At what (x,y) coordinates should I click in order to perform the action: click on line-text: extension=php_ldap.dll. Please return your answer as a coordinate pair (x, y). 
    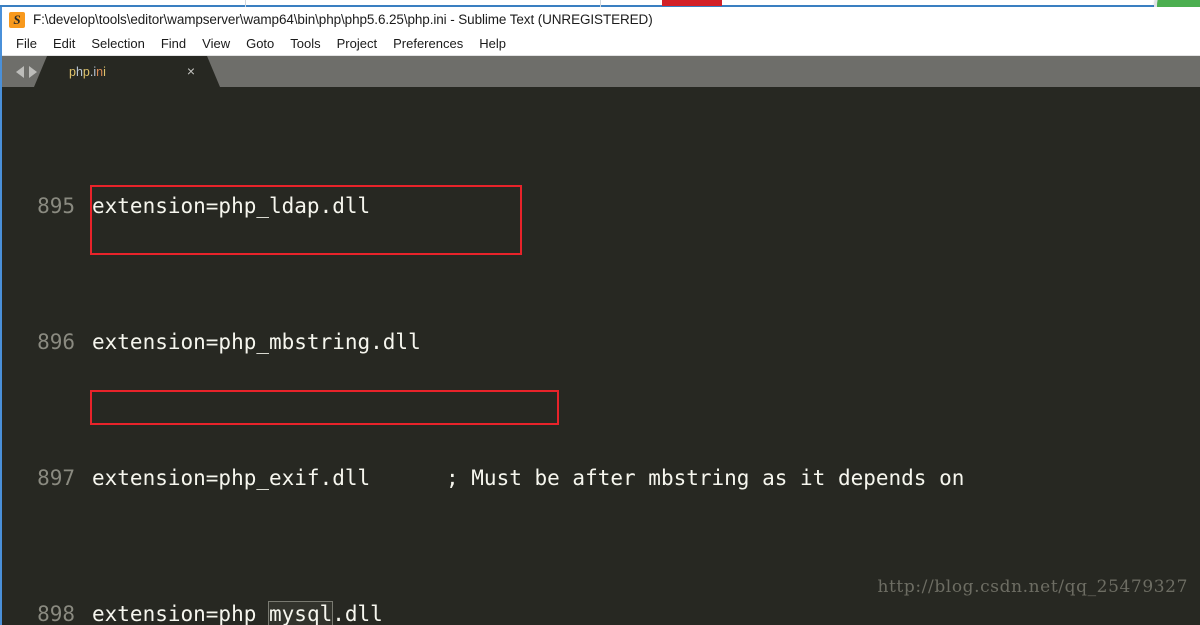
    Looking at the image, I should click on (643, 206).